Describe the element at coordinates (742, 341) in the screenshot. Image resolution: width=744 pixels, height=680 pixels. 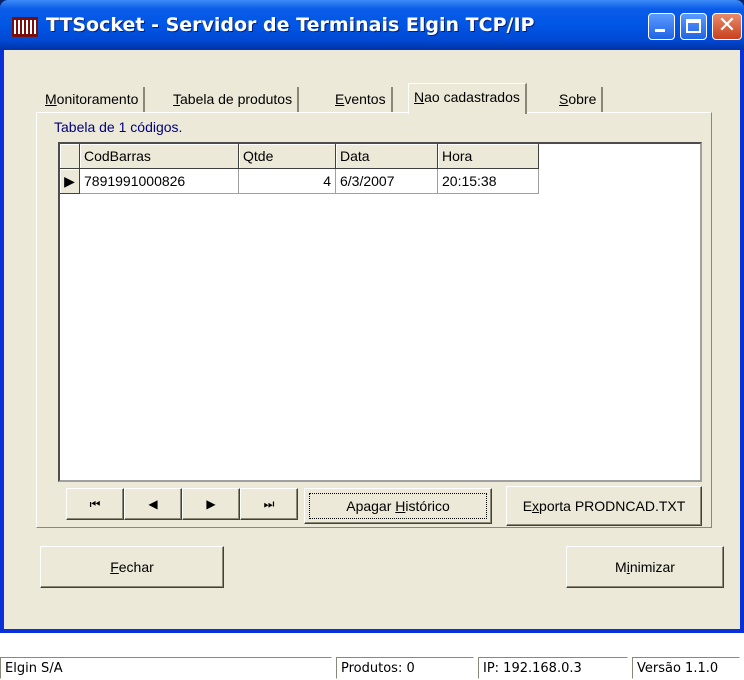
I see `window-frame-right` at that location.